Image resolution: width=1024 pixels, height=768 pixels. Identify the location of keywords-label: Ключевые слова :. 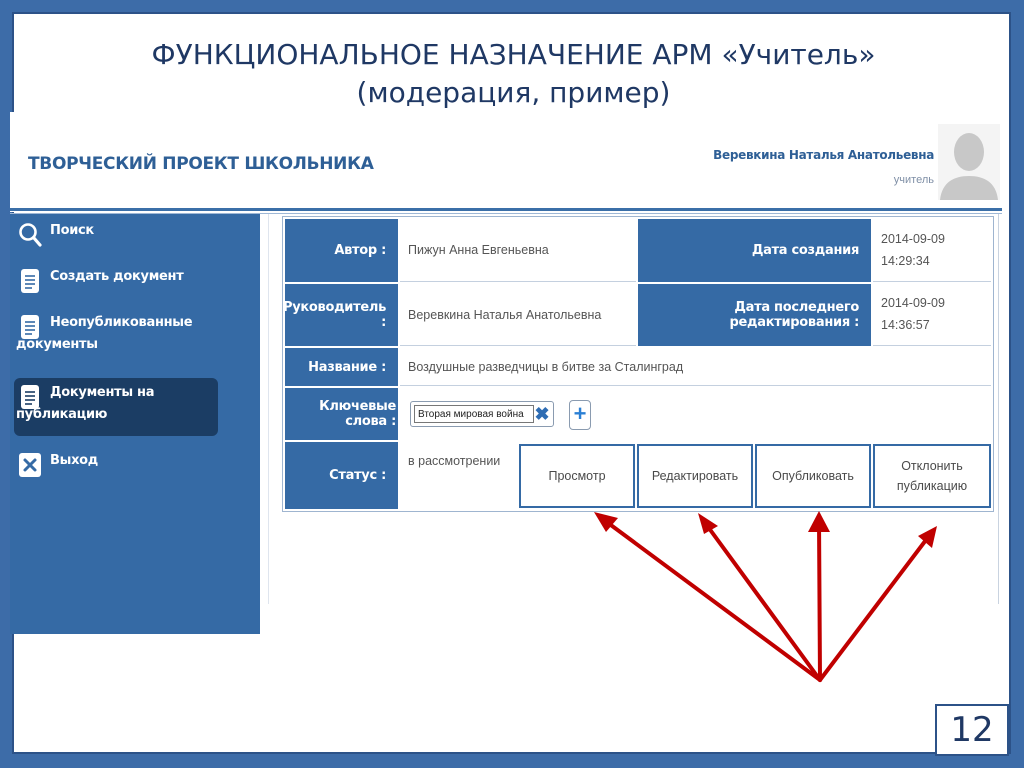
(341, 414).